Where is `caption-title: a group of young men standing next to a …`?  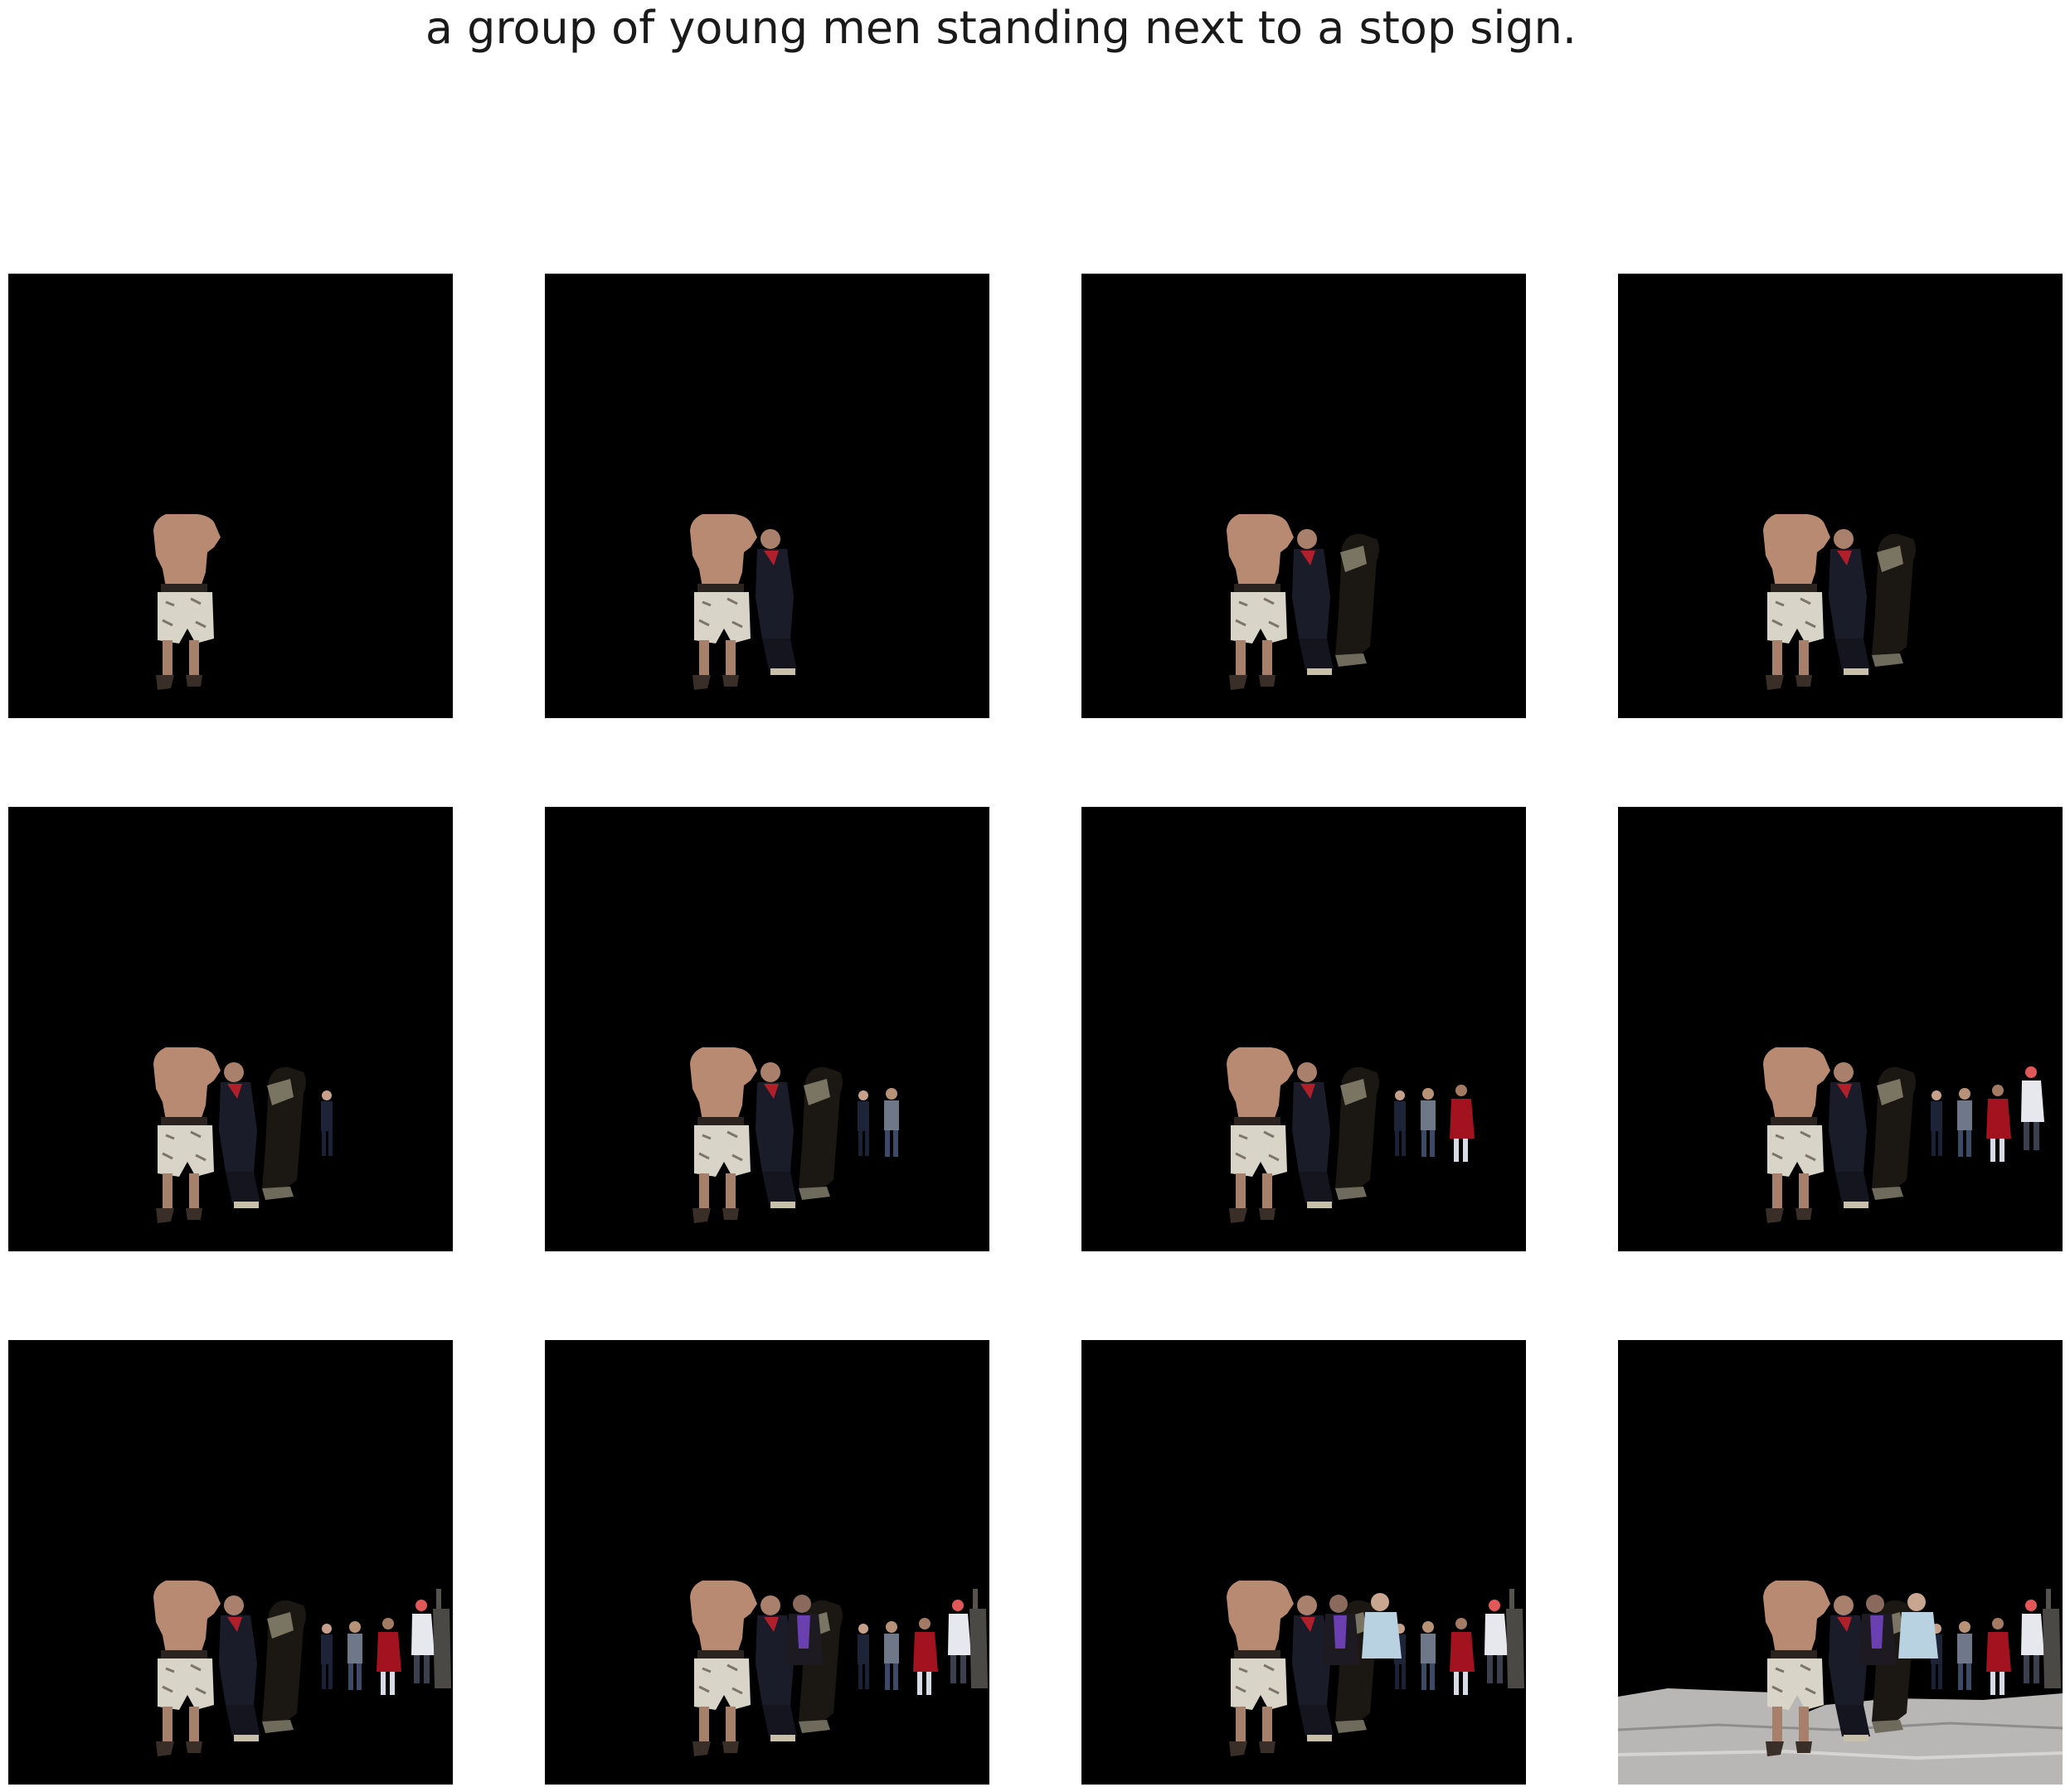
caption-title: a group of young men standing next to a … is located at coordinates (1001, 28).